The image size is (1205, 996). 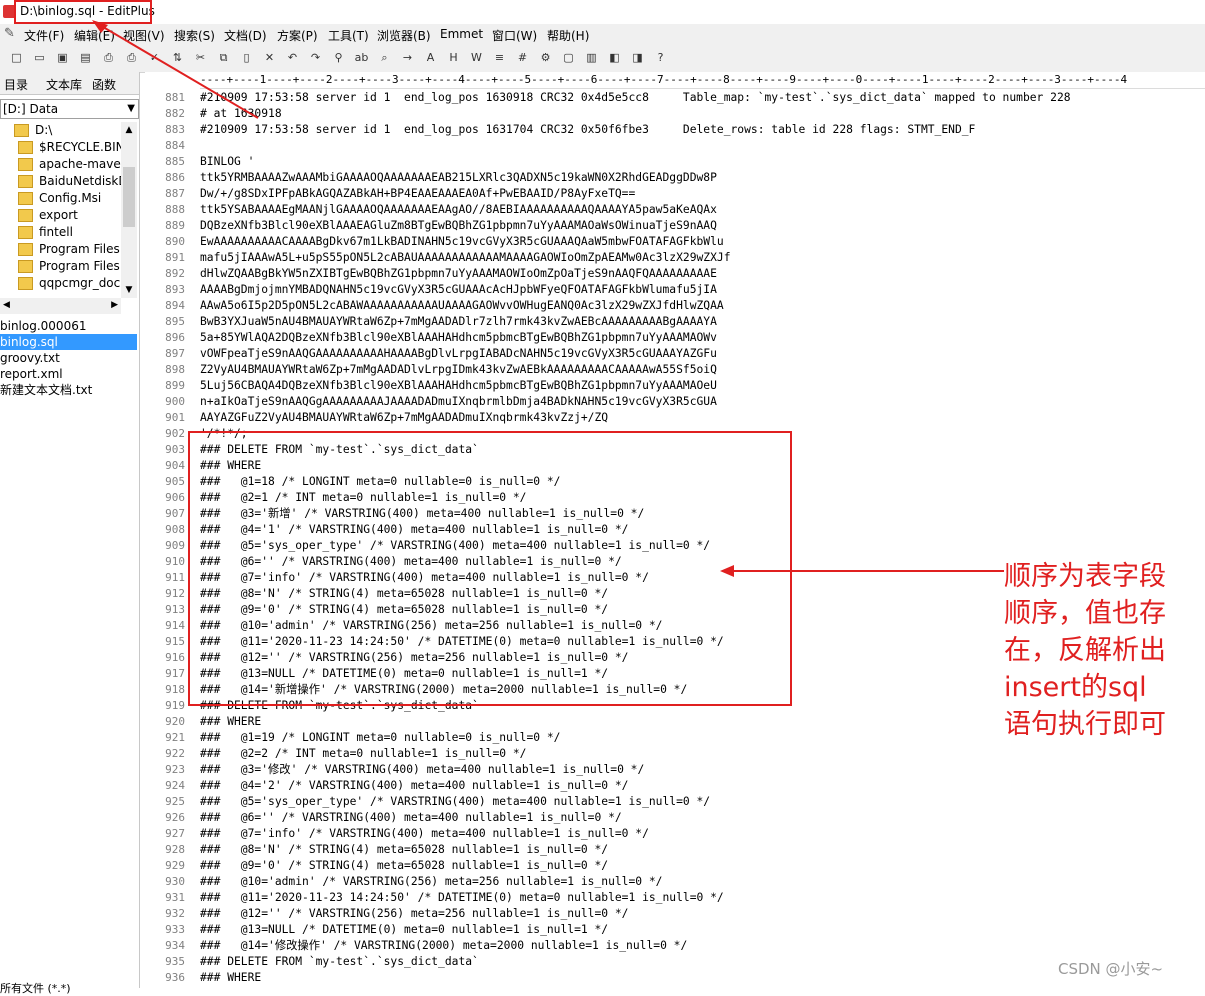 What do you see at coordinates (69, 283) in the screenshot?
I see `folder-item: qqpcmgr_doc` at bounding box center [69, 283].